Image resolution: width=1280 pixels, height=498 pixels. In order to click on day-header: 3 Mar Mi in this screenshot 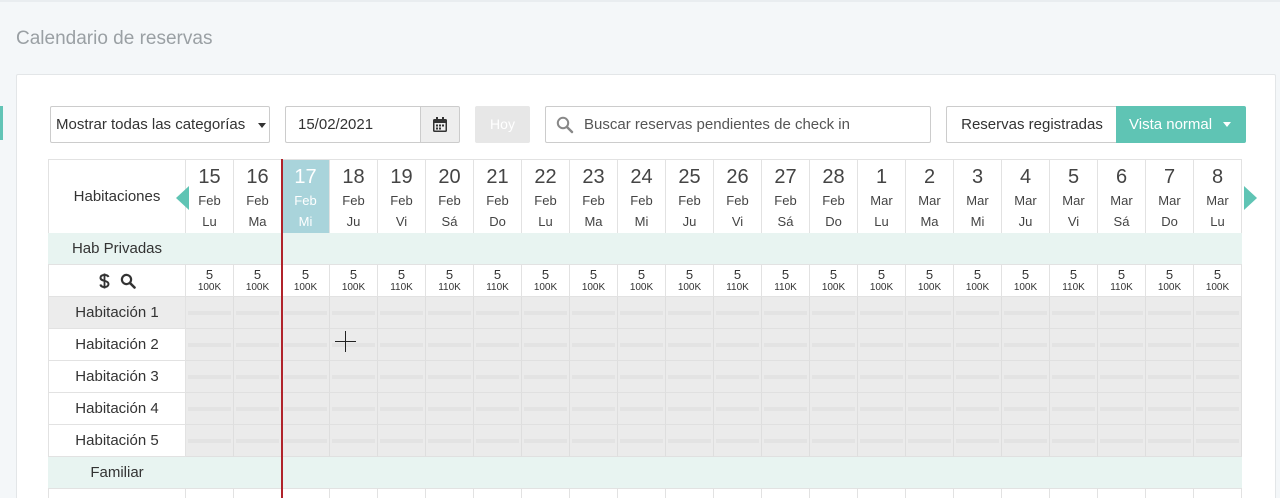, I will do `click(978, 197)`.